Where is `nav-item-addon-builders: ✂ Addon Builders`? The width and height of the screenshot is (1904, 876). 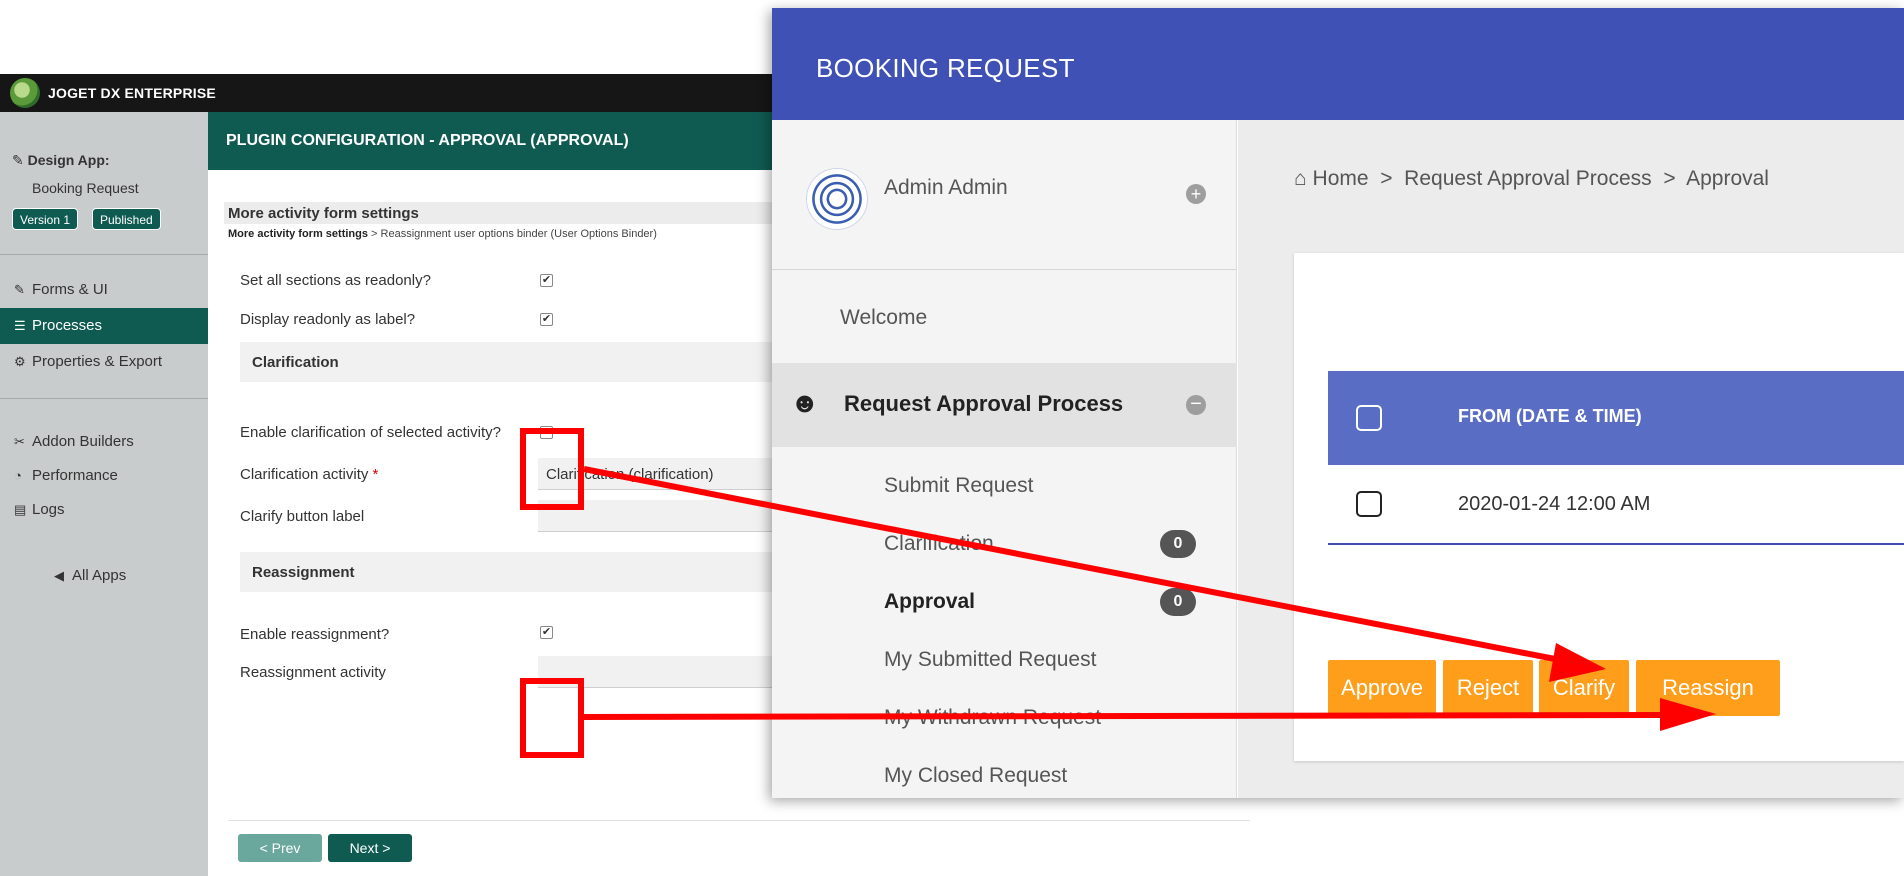 nav-item-addon-builders: ✂ Addon Builders is located at coordinates (104, 442).